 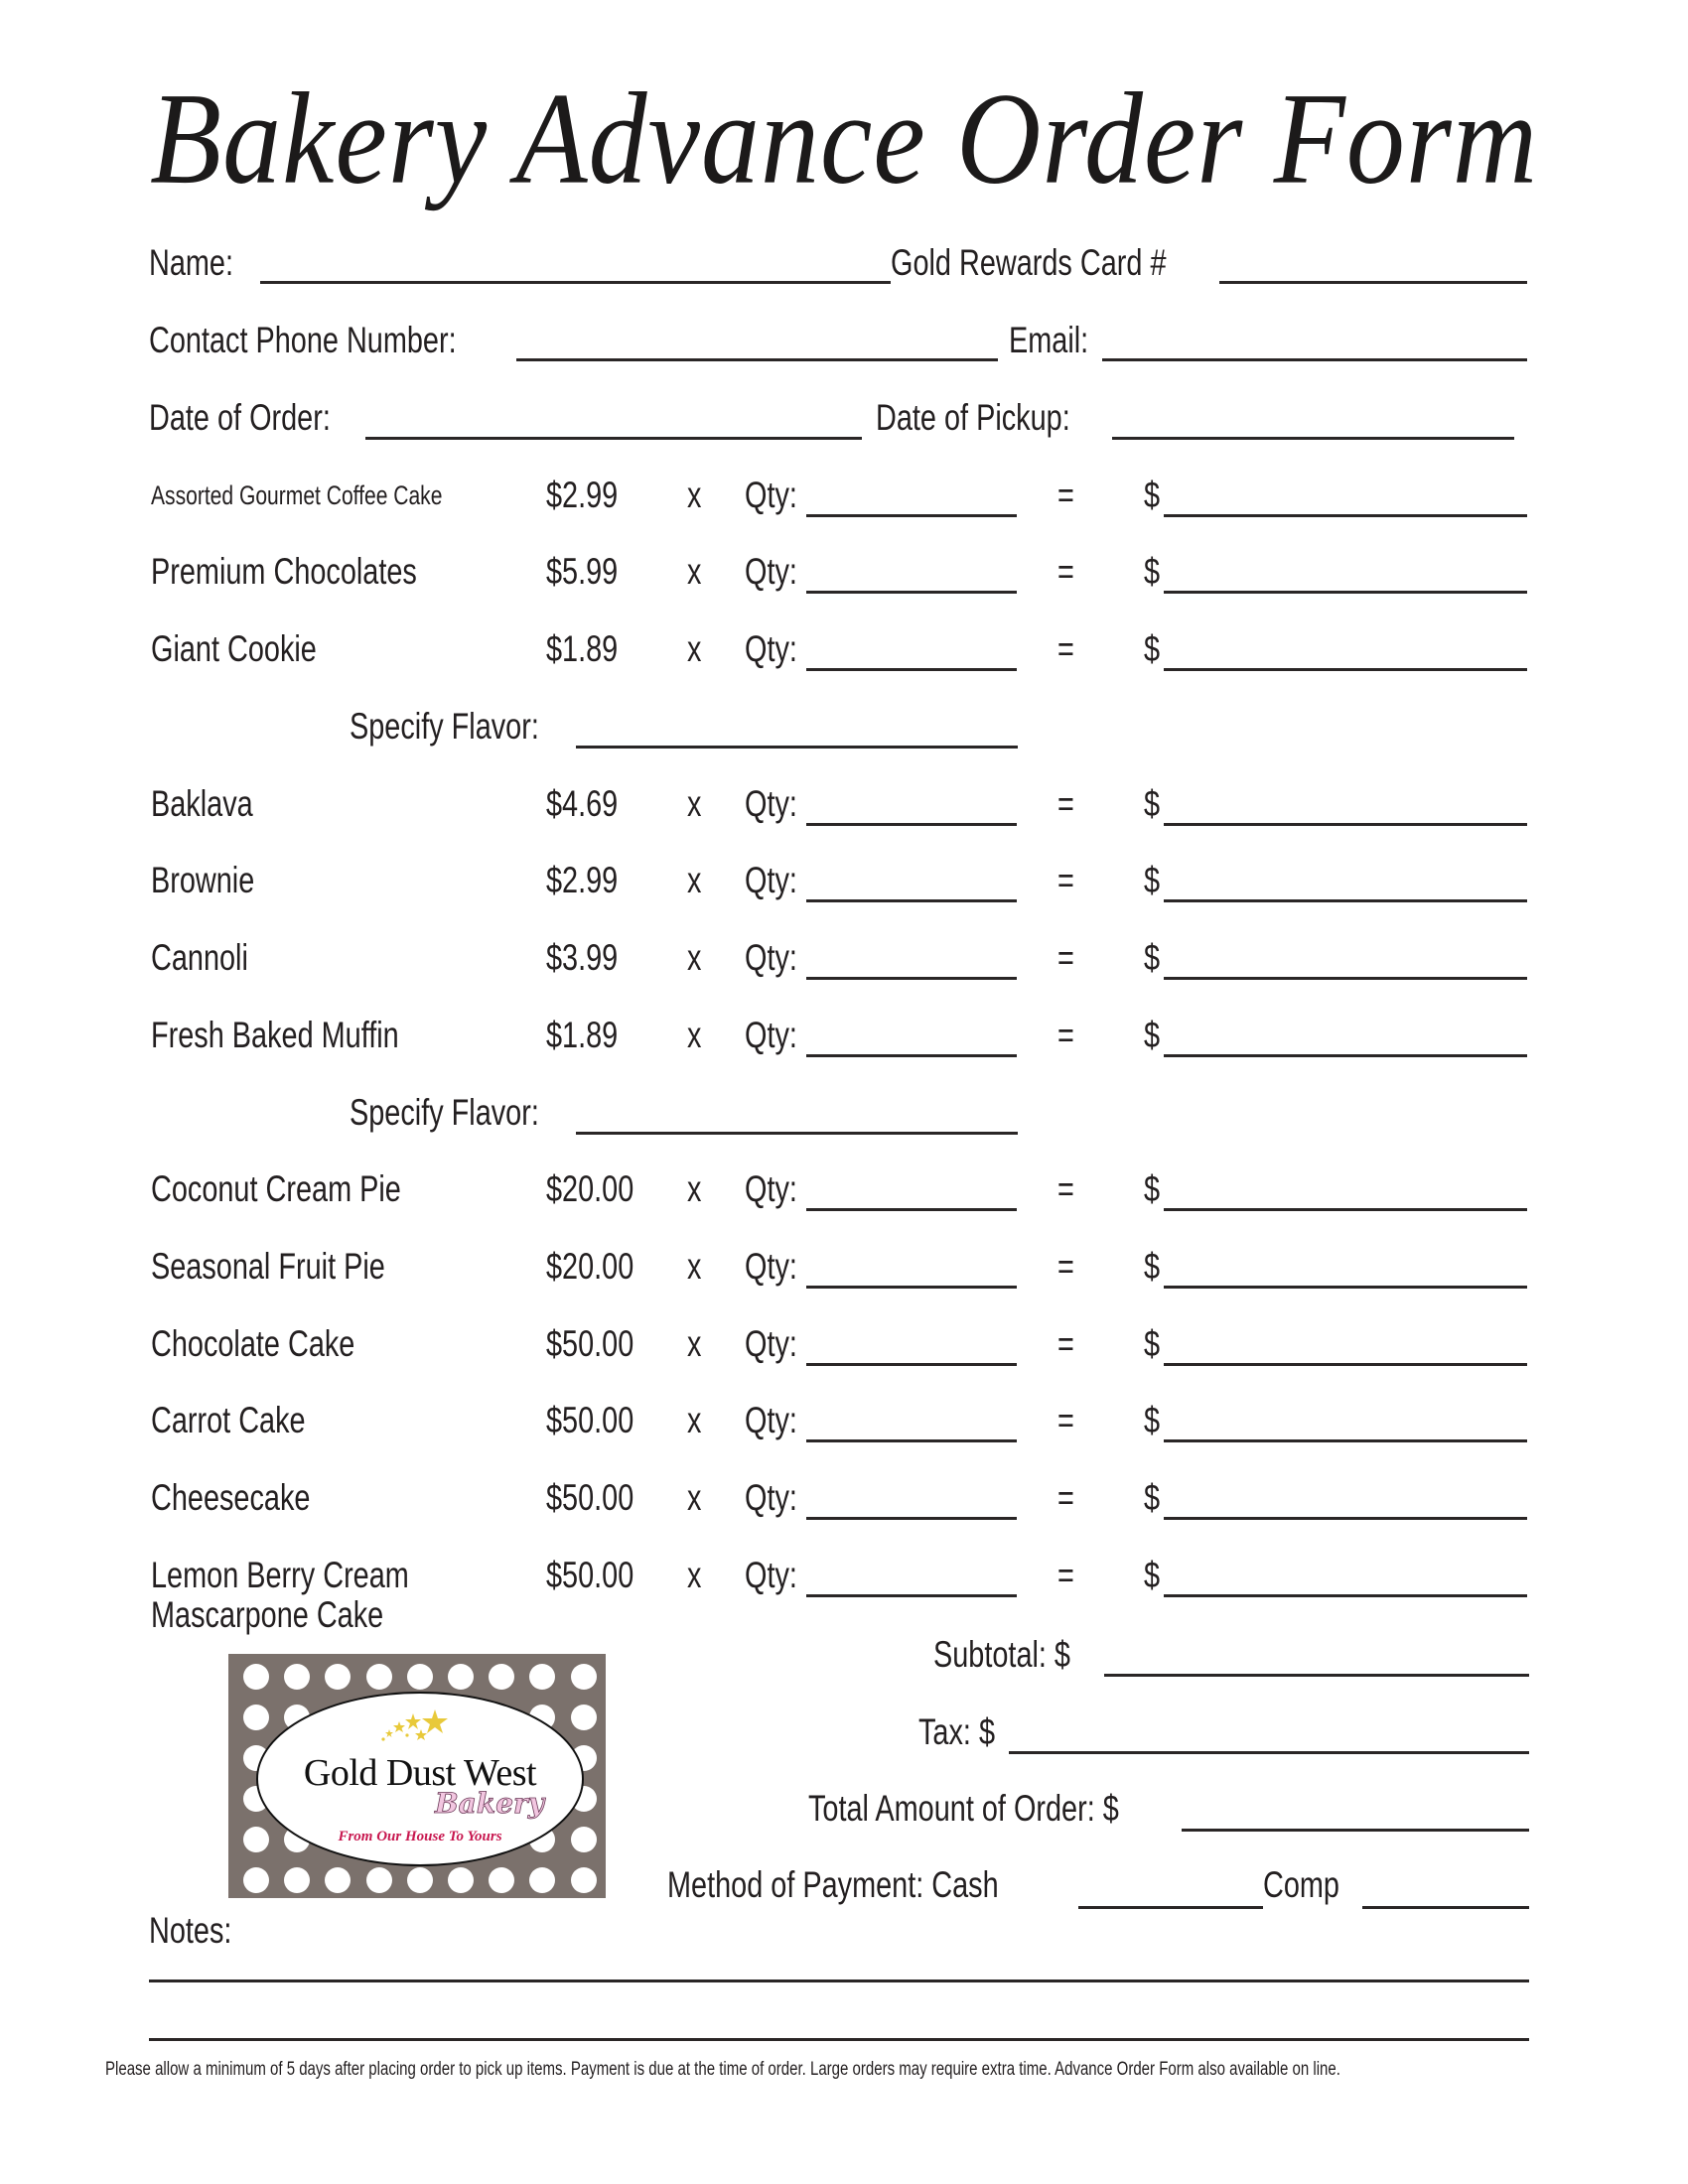 I want to click on item-name: Chocolate Cake, so click(x=253, y=1343).